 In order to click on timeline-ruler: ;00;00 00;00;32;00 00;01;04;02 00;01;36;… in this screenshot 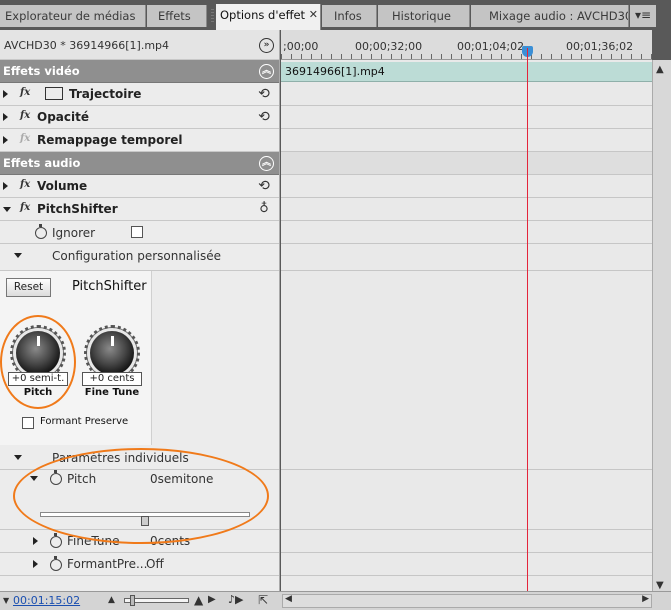, I will do `click(466, 45)`.